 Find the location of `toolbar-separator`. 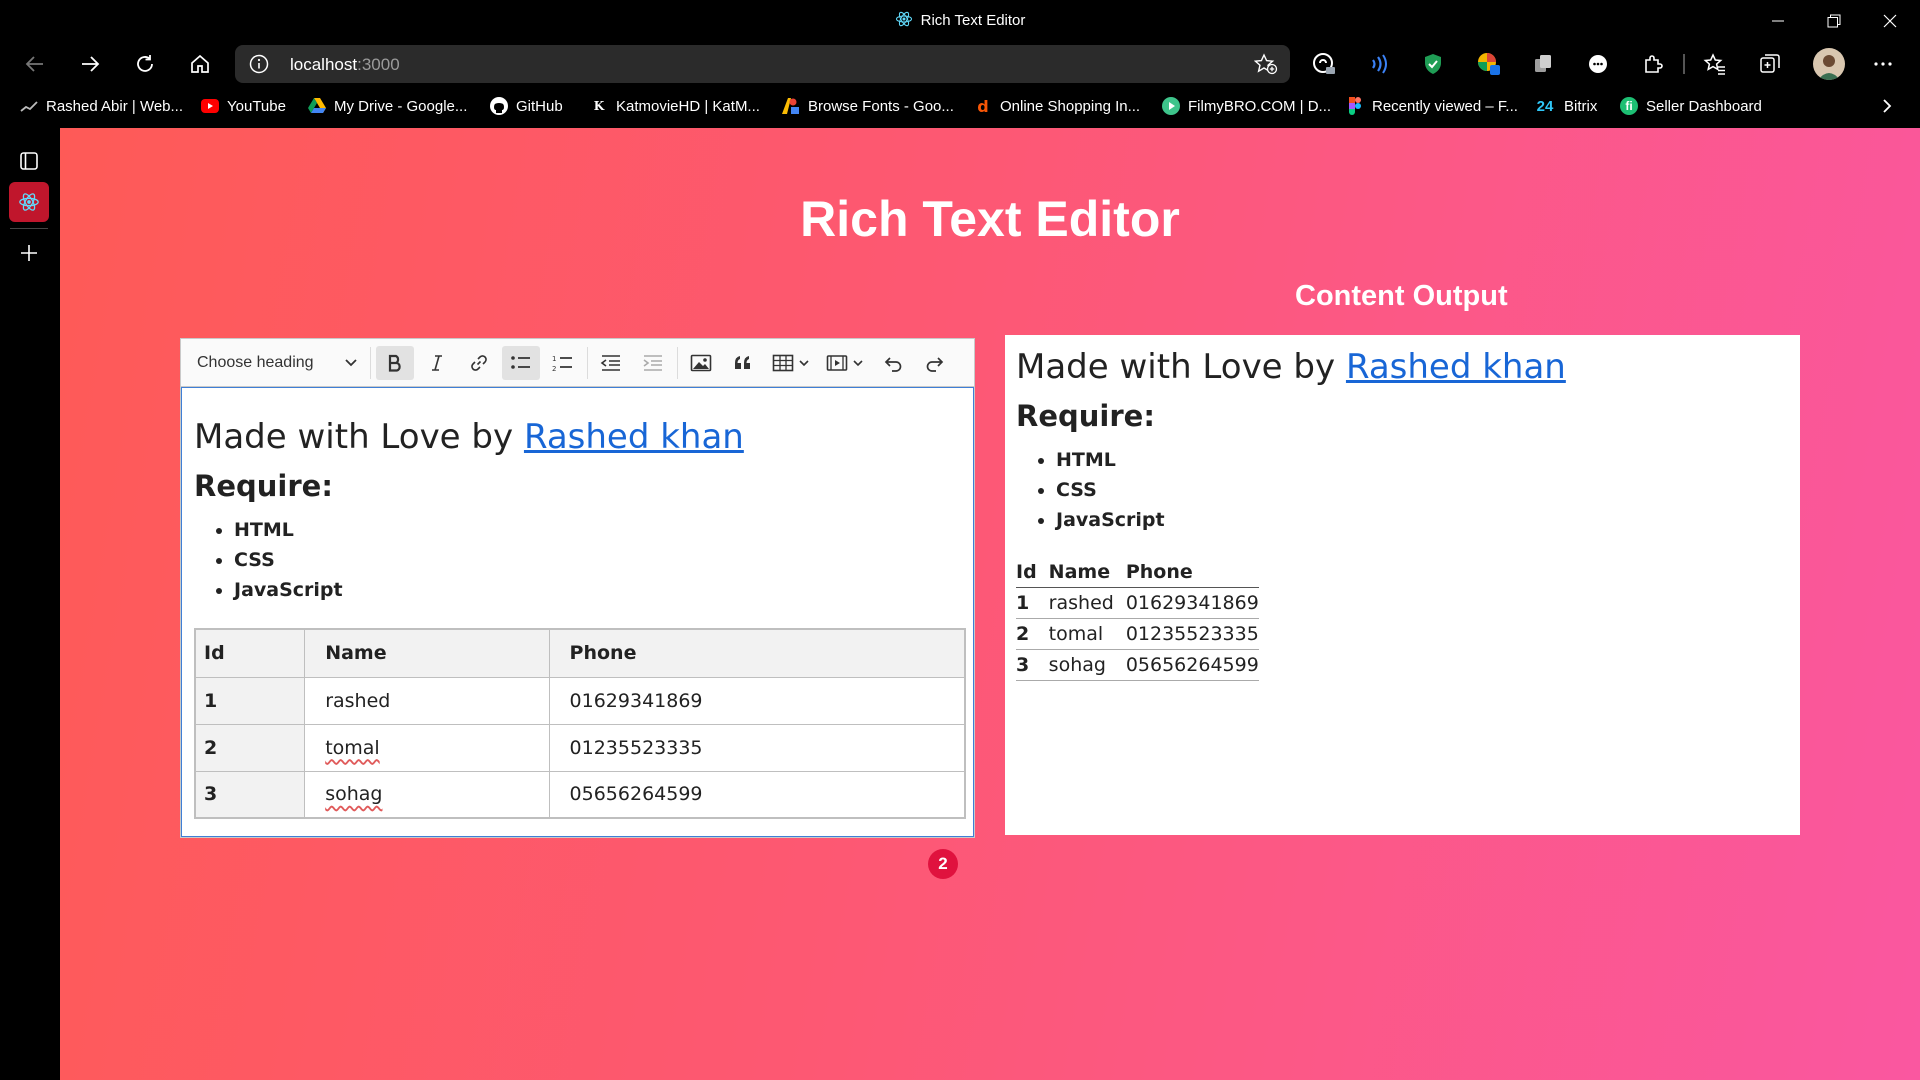

toolbar-separator is located at coordinates (370, 363).